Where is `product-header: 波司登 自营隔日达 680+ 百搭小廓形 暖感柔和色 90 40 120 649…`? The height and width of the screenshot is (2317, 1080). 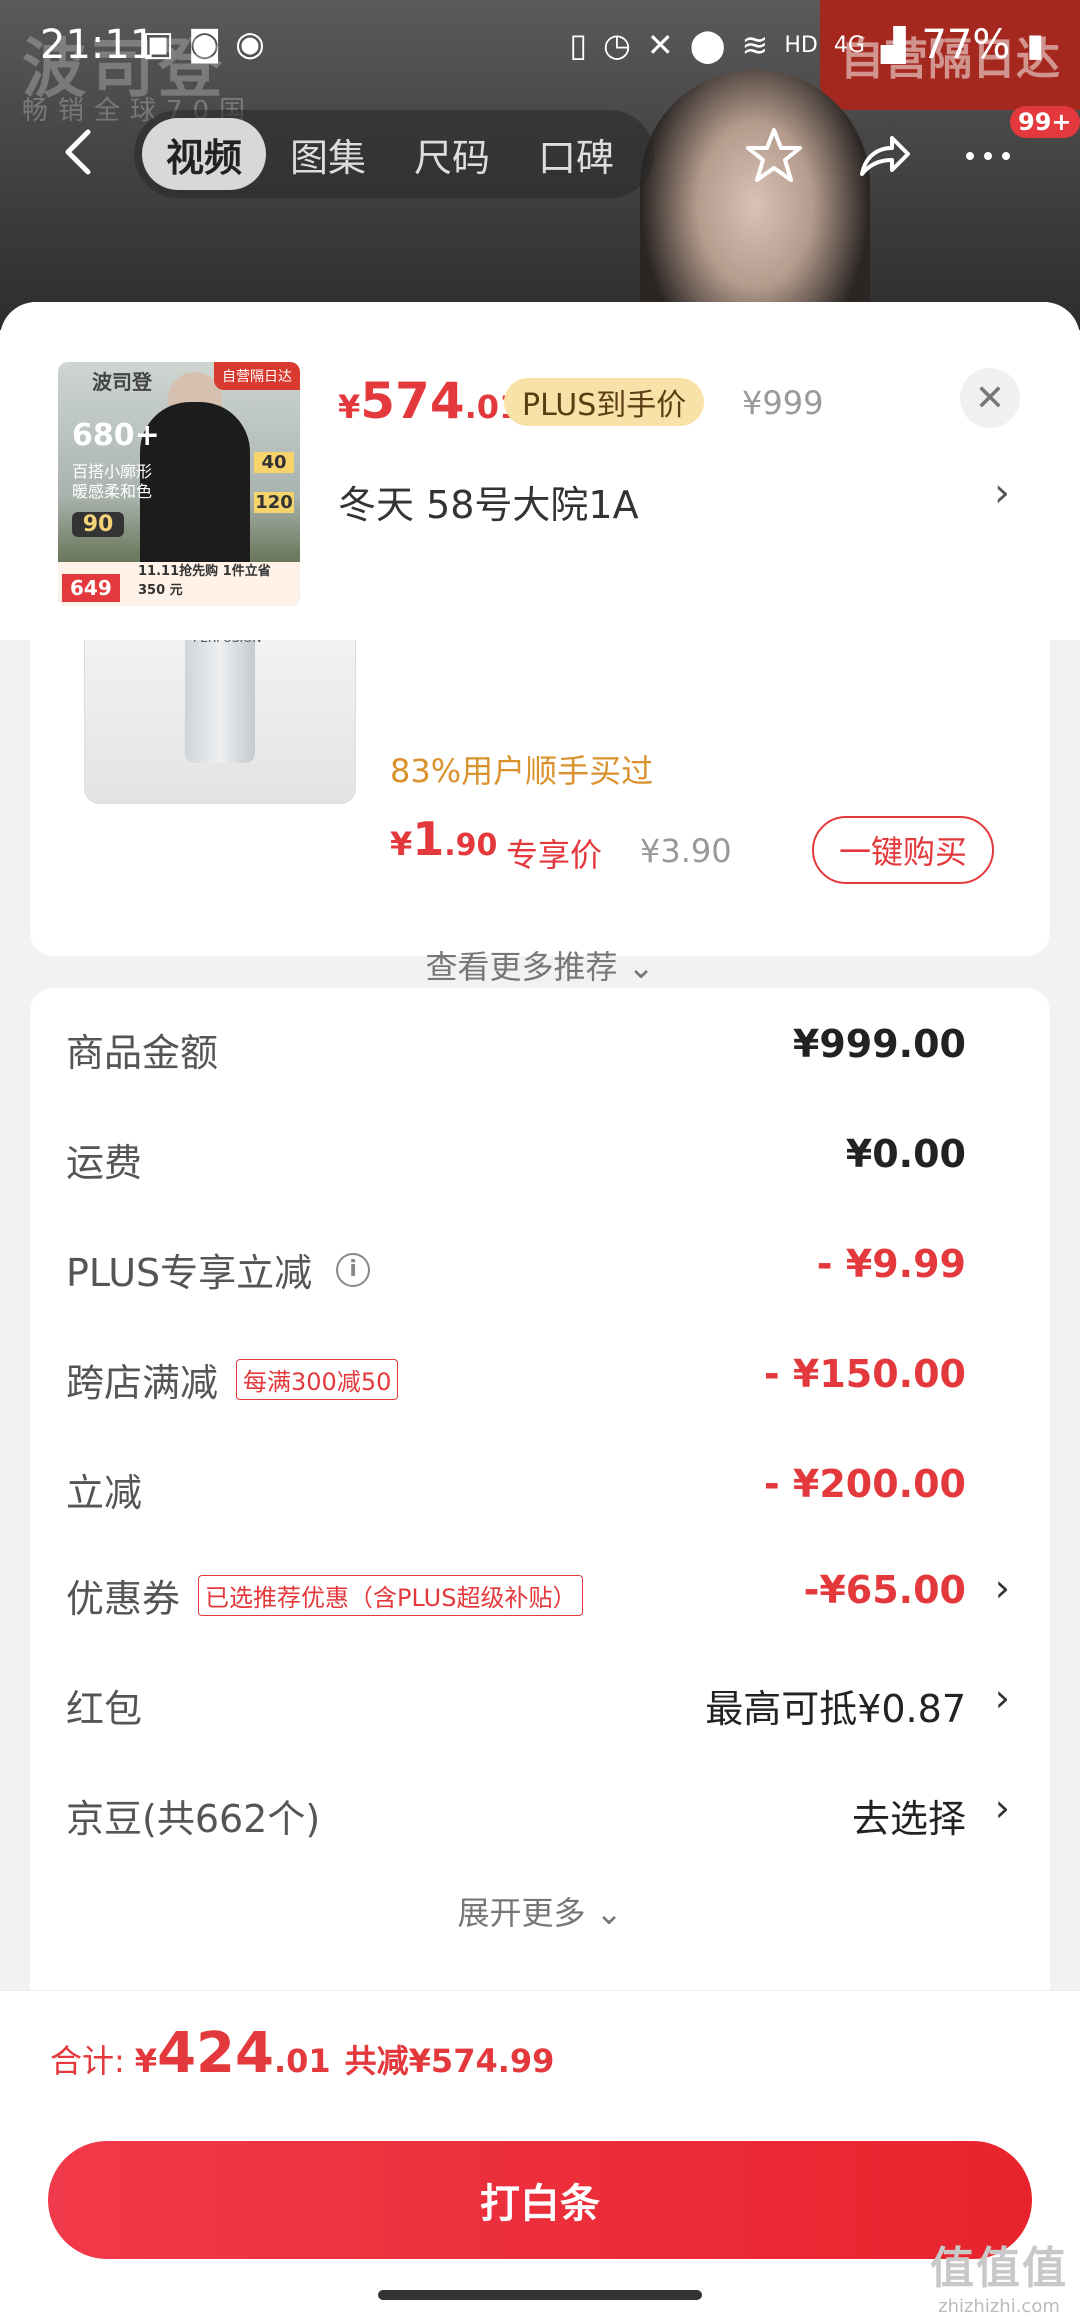 product-header: 波司登 自营隔日达 680+ 百搭小廓形 暖感柔和色 90 40 120 649… is located at coordinates (540, 471).